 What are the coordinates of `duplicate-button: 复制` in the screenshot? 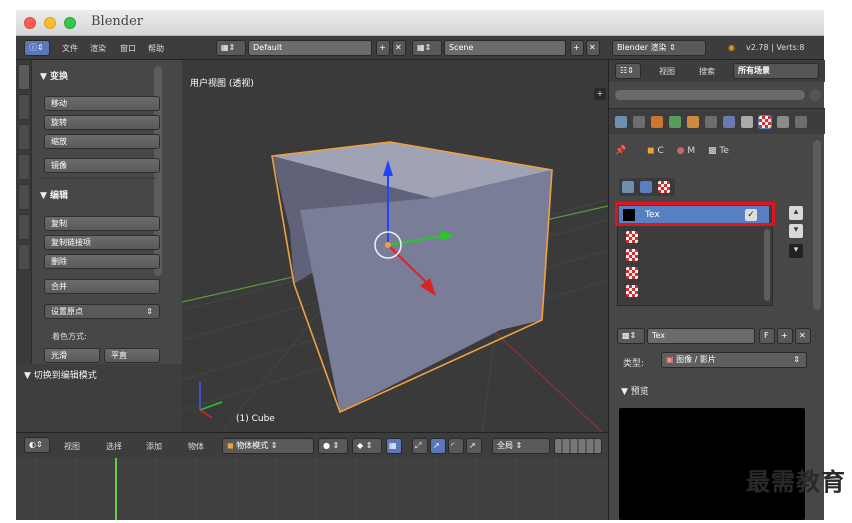 It's located at (102, 223).